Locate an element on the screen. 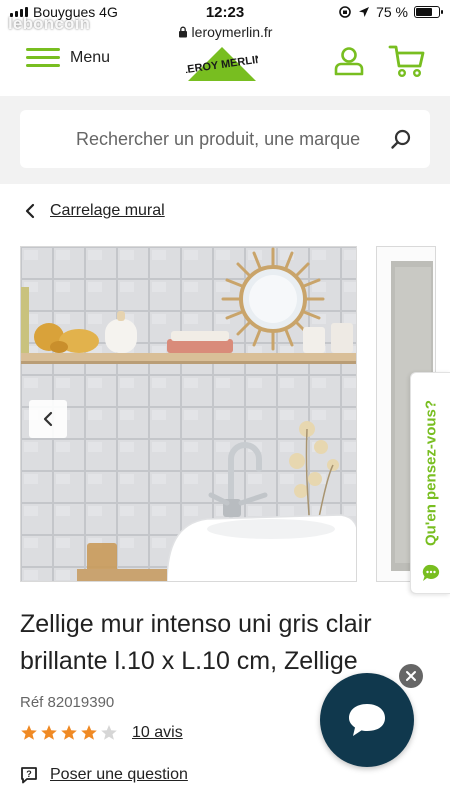  ask-question-link: ? Poser une question is located at coordinates (104, 775).